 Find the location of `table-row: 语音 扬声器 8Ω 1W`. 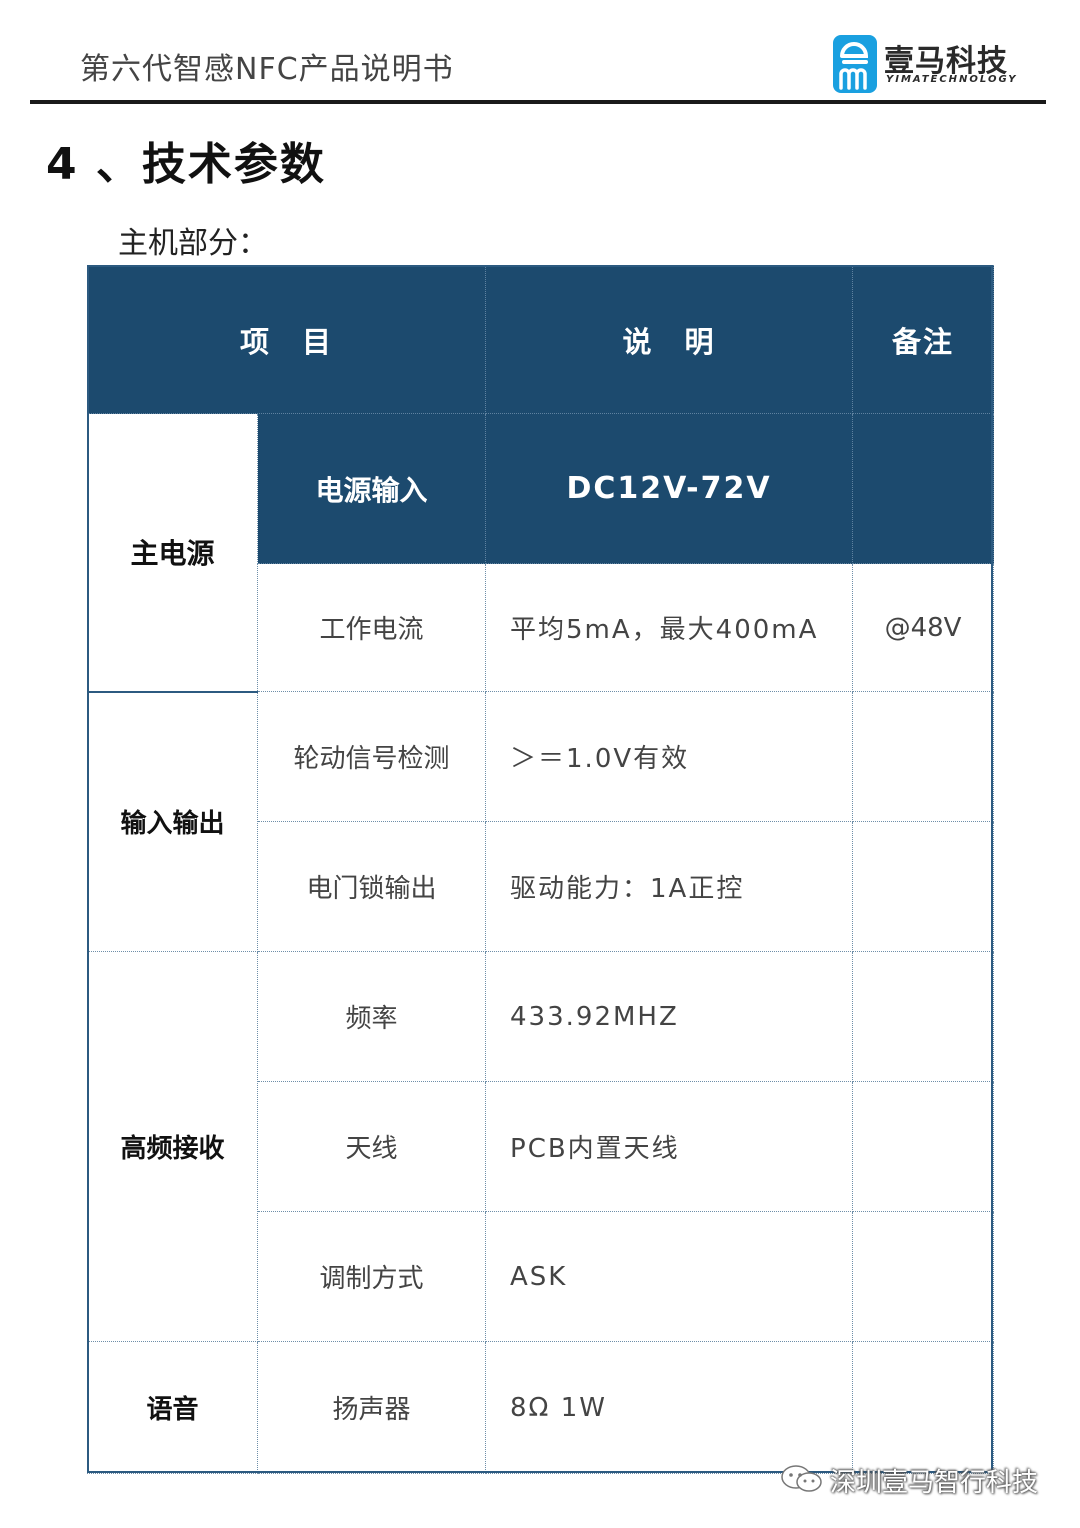

table-row: 语音 扬声器 8Ω 1W is located at coordinates (541, 1407).